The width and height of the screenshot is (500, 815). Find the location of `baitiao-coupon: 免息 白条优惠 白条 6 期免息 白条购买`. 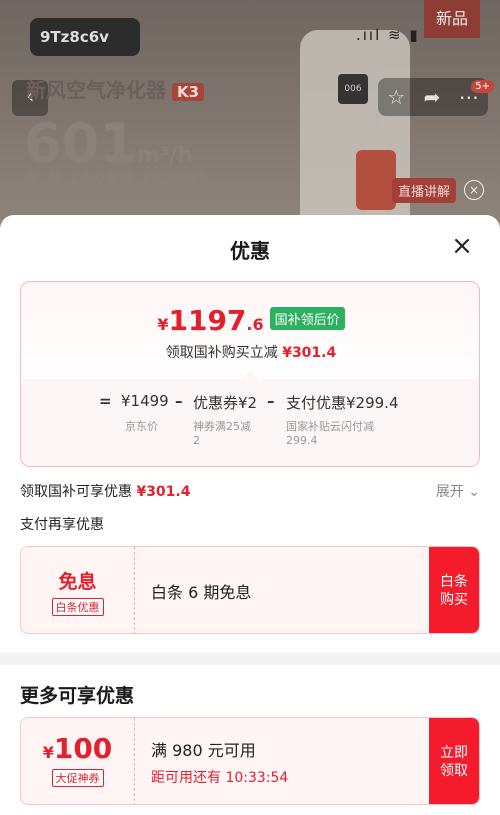

baitiao-coupon: 免息 白条优惠 白条 6 期免息 白条购买 is located at coordinates (250, 590).